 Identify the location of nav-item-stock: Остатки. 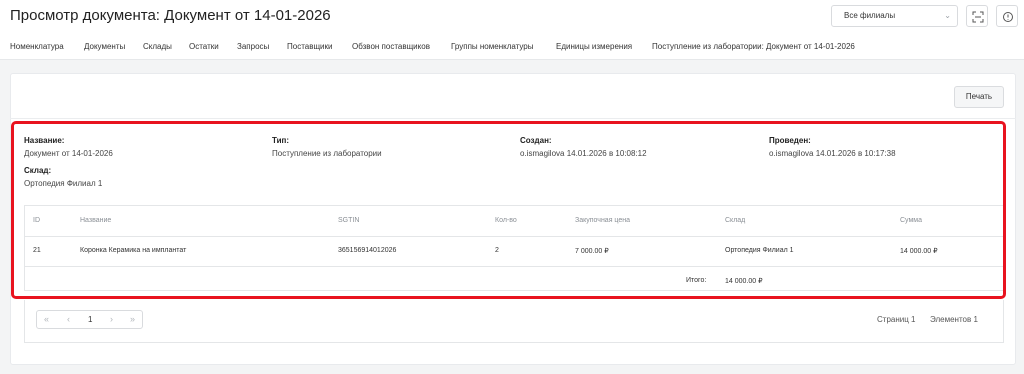
(204, 46).